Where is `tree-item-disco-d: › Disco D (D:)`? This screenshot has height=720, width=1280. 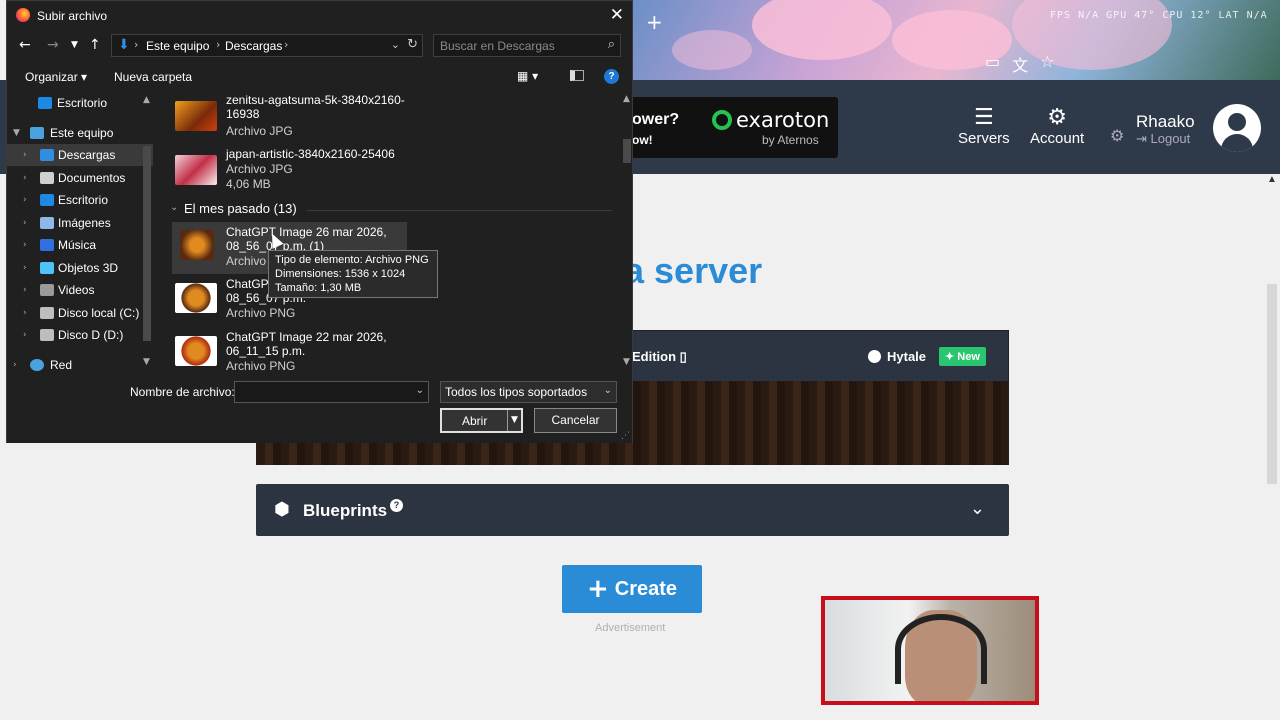
tree-item-disco-d: › Disco D (D:) is located at coordinates (80, 335).